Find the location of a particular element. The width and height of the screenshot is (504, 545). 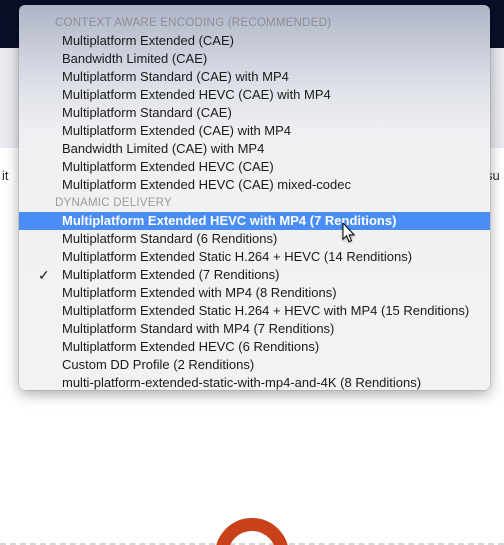

dropdown-option: Multiplatform Standard (6 Renditions) is located at coordinates (254, 239).